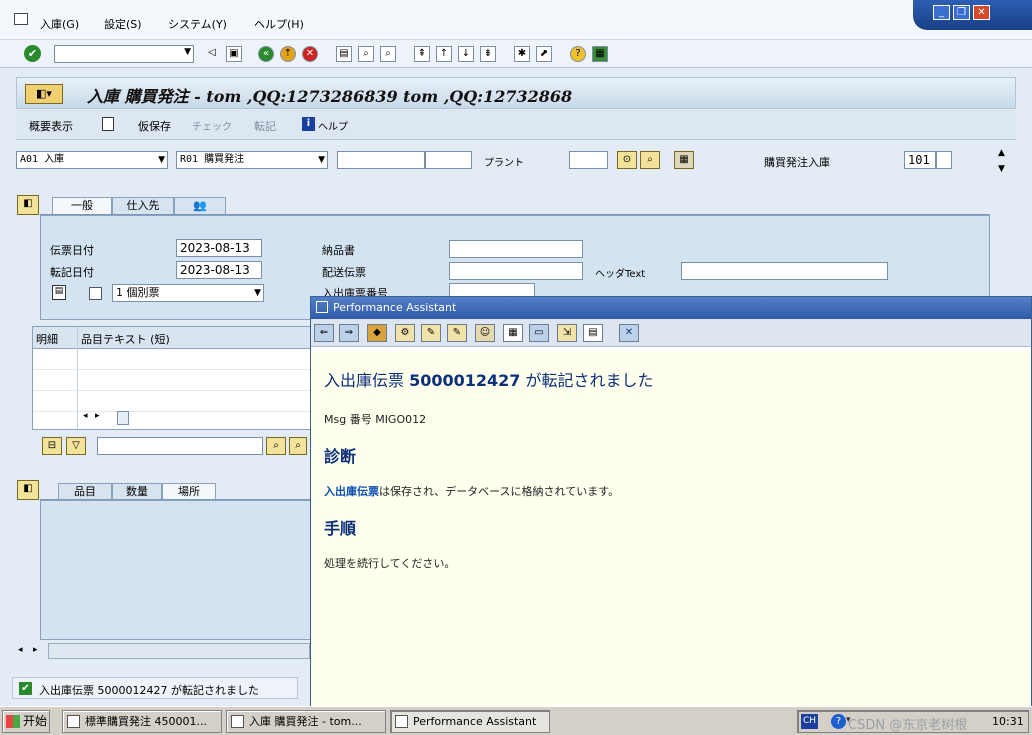  Describe the element at coordinates (212, 54) in the screenshot. I see `back-arrow-icon: ◁` at that location.